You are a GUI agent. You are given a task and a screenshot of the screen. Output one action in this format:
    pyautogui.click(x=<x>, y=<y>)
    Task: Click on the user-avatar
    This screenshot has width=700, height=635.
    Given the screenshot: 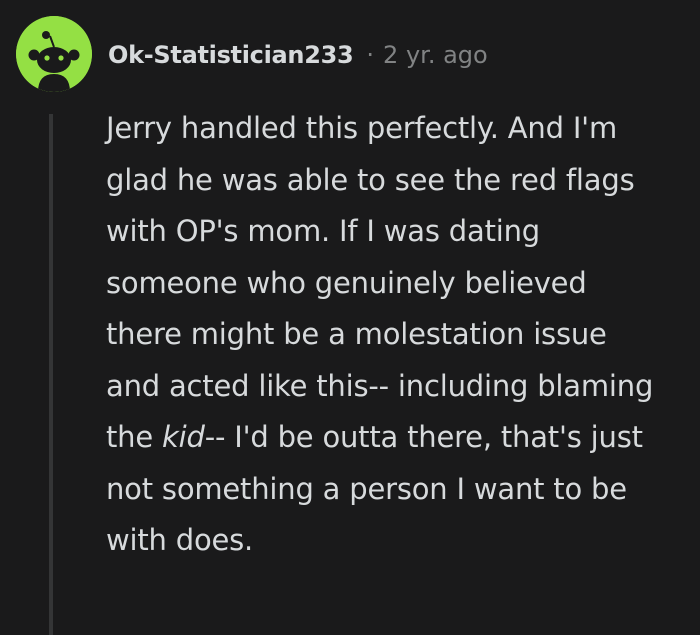 What is the action you would take?
    pyautogui.click(x=54, y=54)
    